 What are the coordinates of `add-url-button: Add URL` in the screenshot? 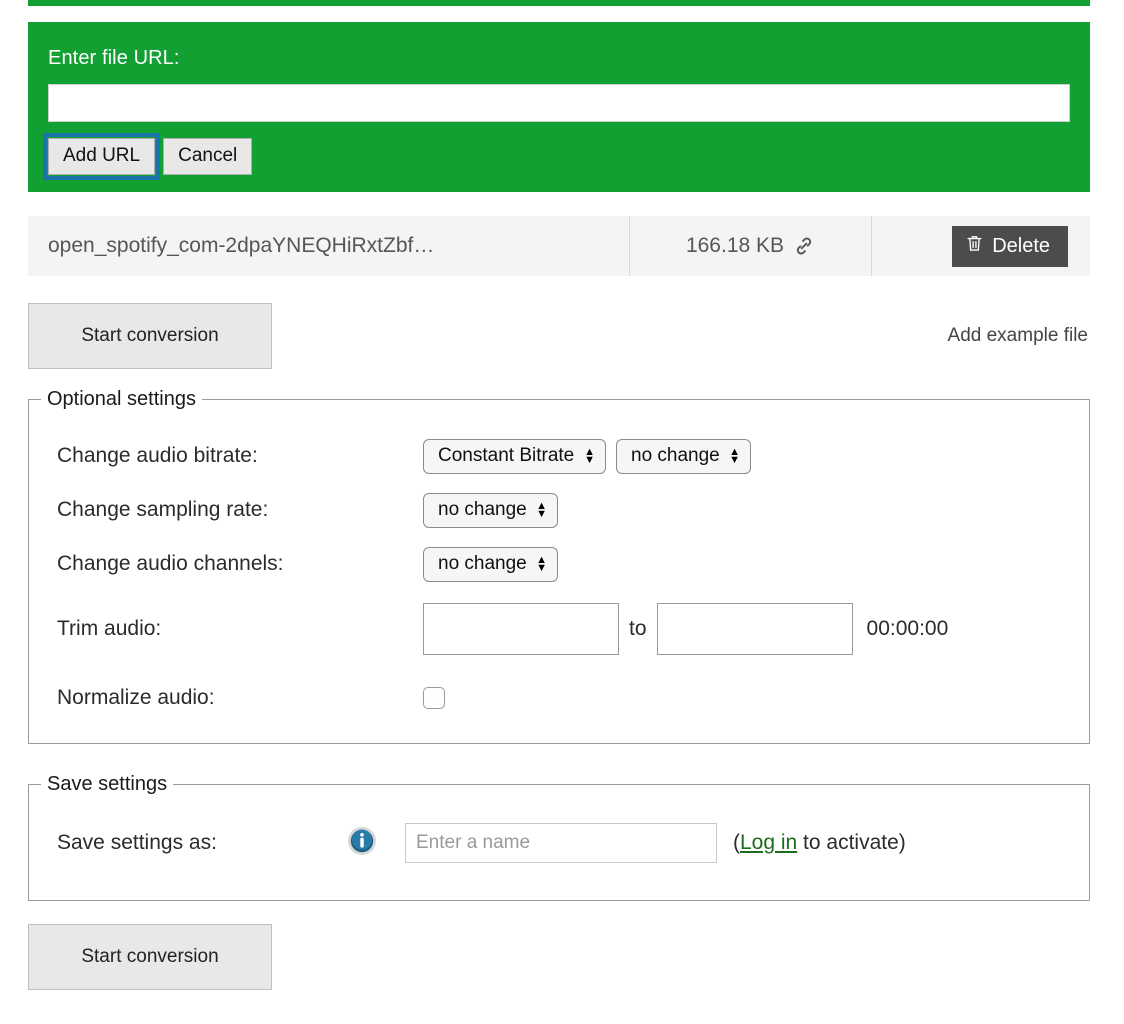 It's located at (101, 156).